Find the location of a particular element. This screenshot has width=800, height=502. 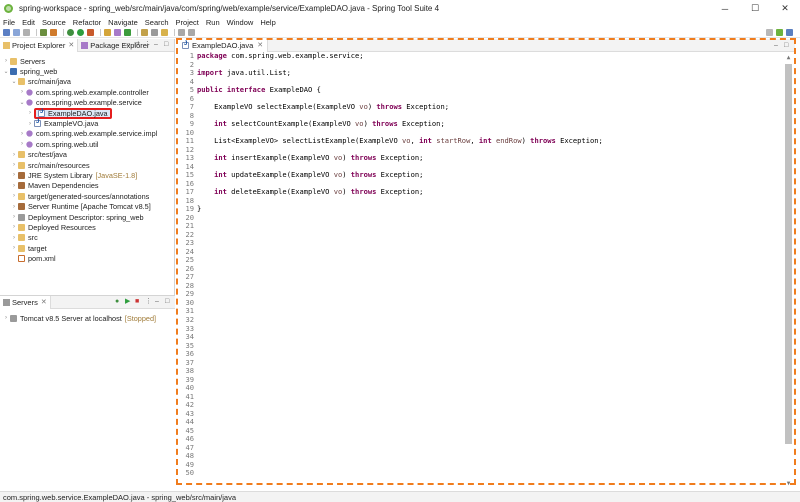

menu-navigate: Navigate is located at coordinates (123, 22).